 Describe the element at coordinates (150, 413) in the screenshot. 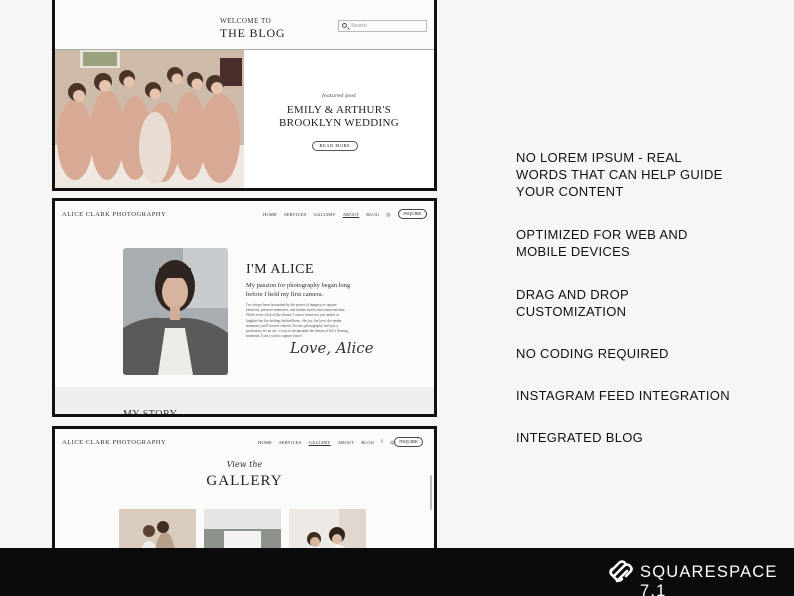

I see `my-story-heading: MY STORY` at that location.